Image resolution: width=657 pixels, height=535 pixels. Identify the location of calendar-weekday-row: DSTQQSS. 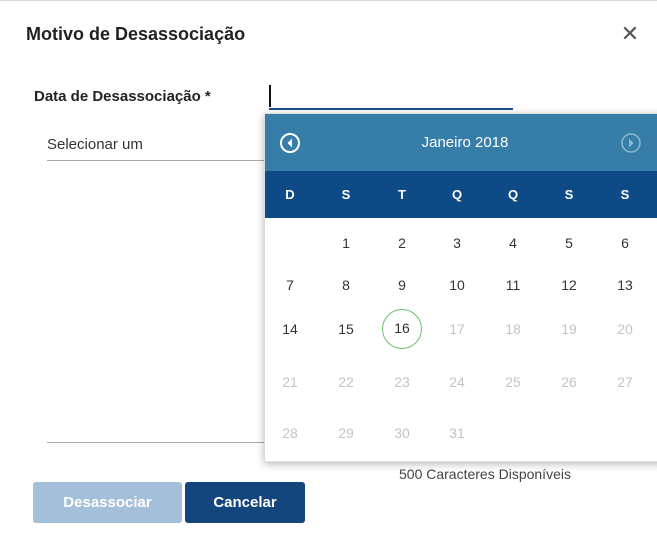
(461, 194).